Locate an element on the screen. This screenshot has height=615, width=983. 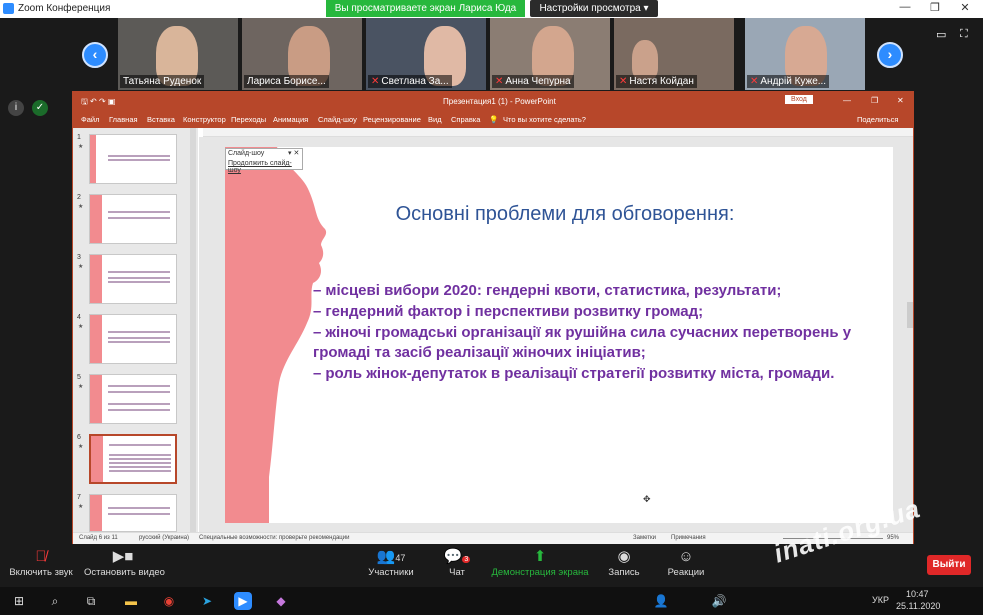
clock-time: 10:47 is located at coordinates (917, 594).